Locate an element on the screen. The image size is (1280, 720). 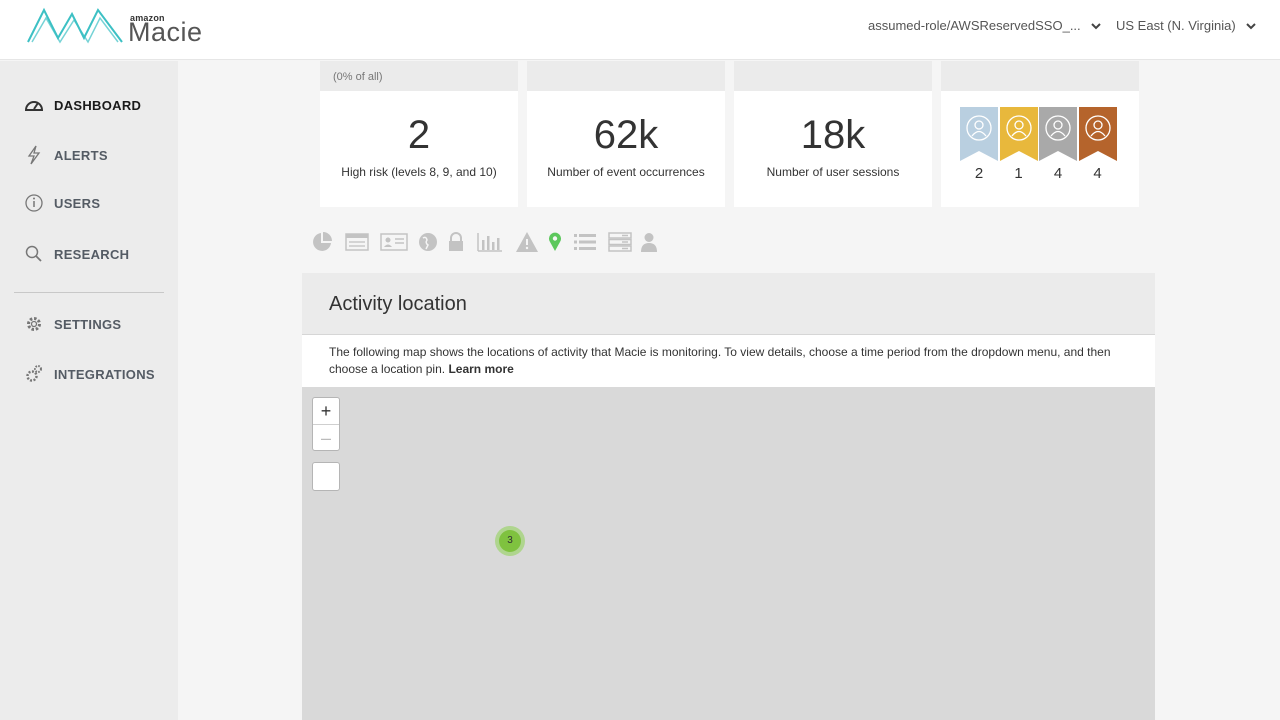
sidebar-item-label: DASHBOARD is located at coordinates (98, 105).